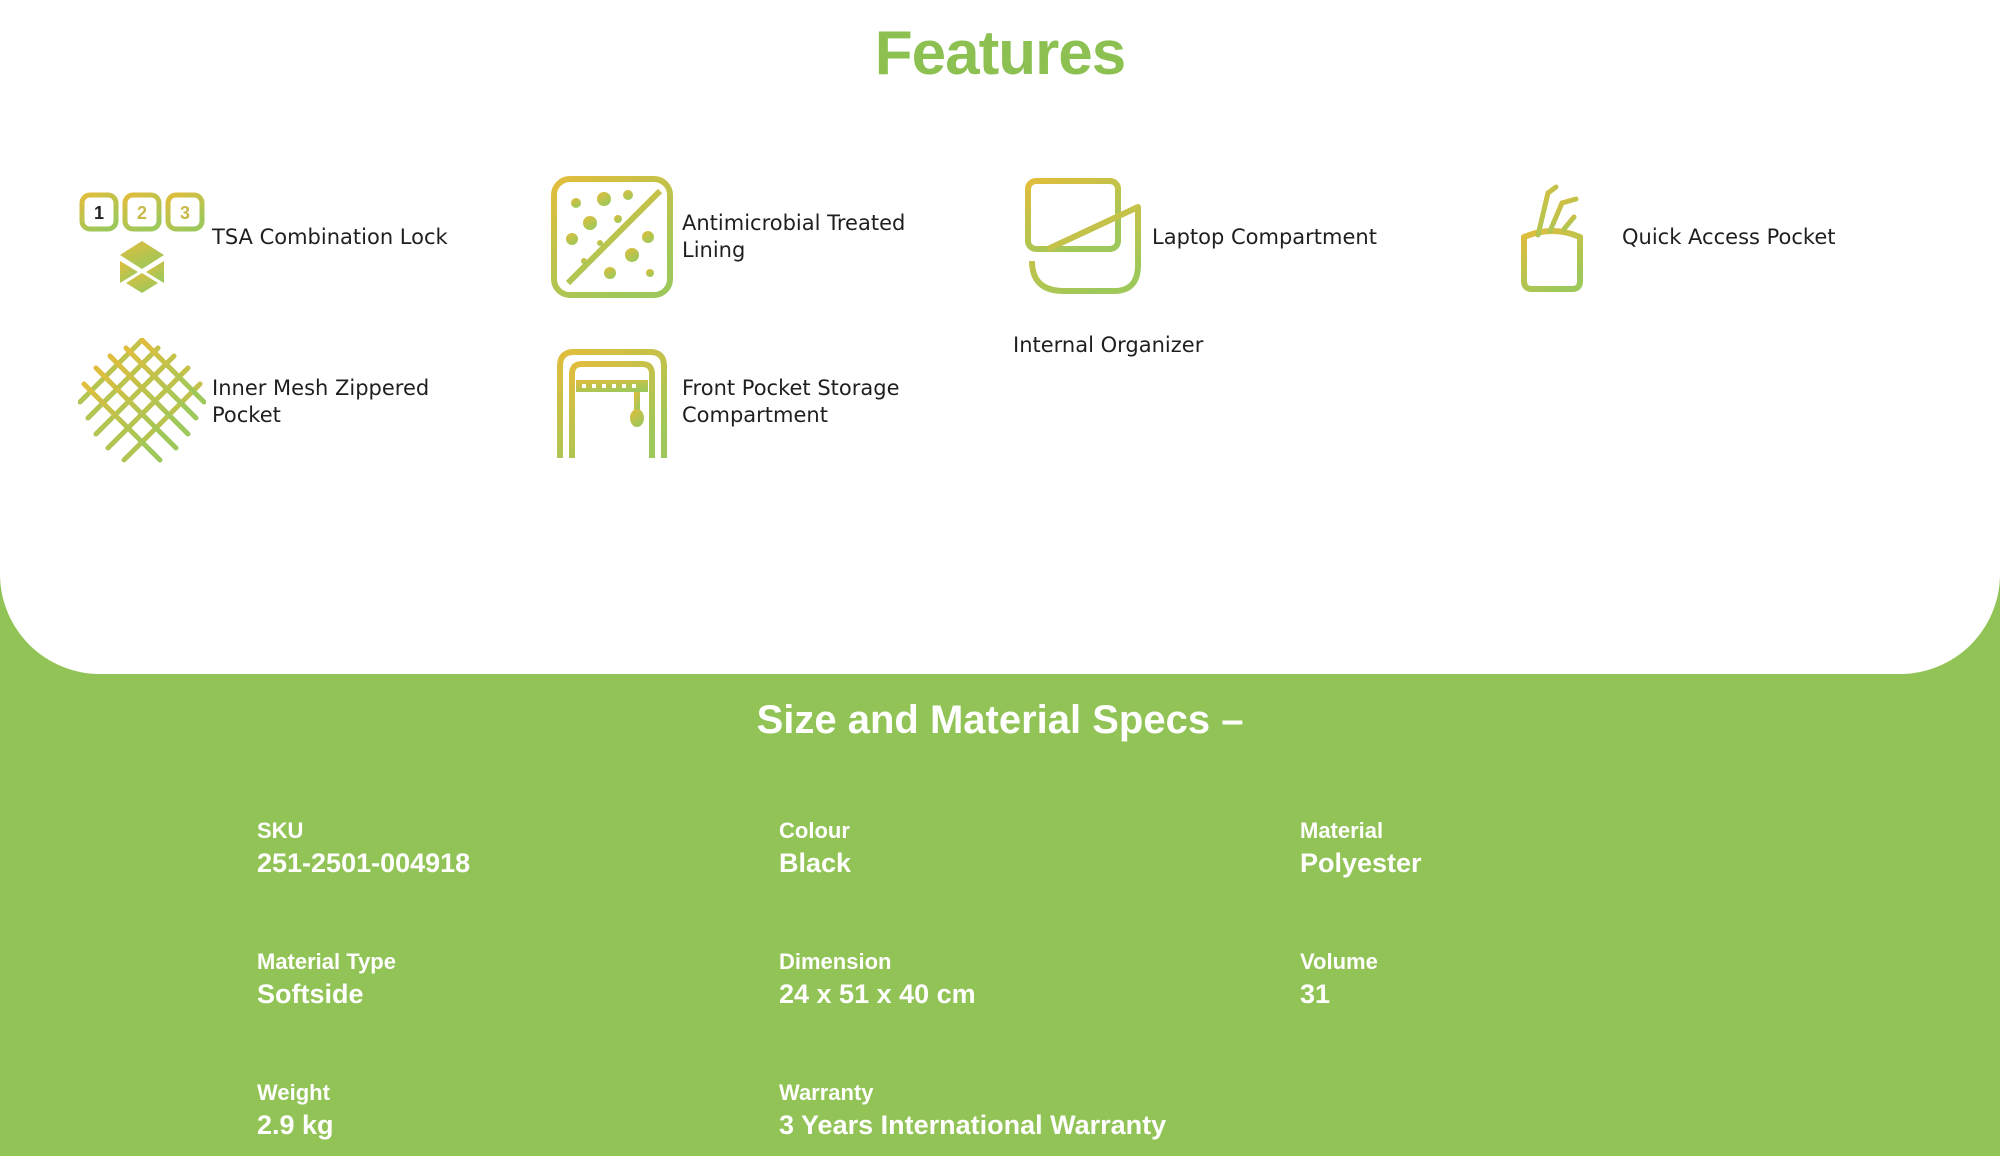 The image size is (2000, 1156). What do you see at coordinates (1729, 236) in the screenshot?
I see `feature-label: Quick Access Pocket` at bounding box center [1729, 236].